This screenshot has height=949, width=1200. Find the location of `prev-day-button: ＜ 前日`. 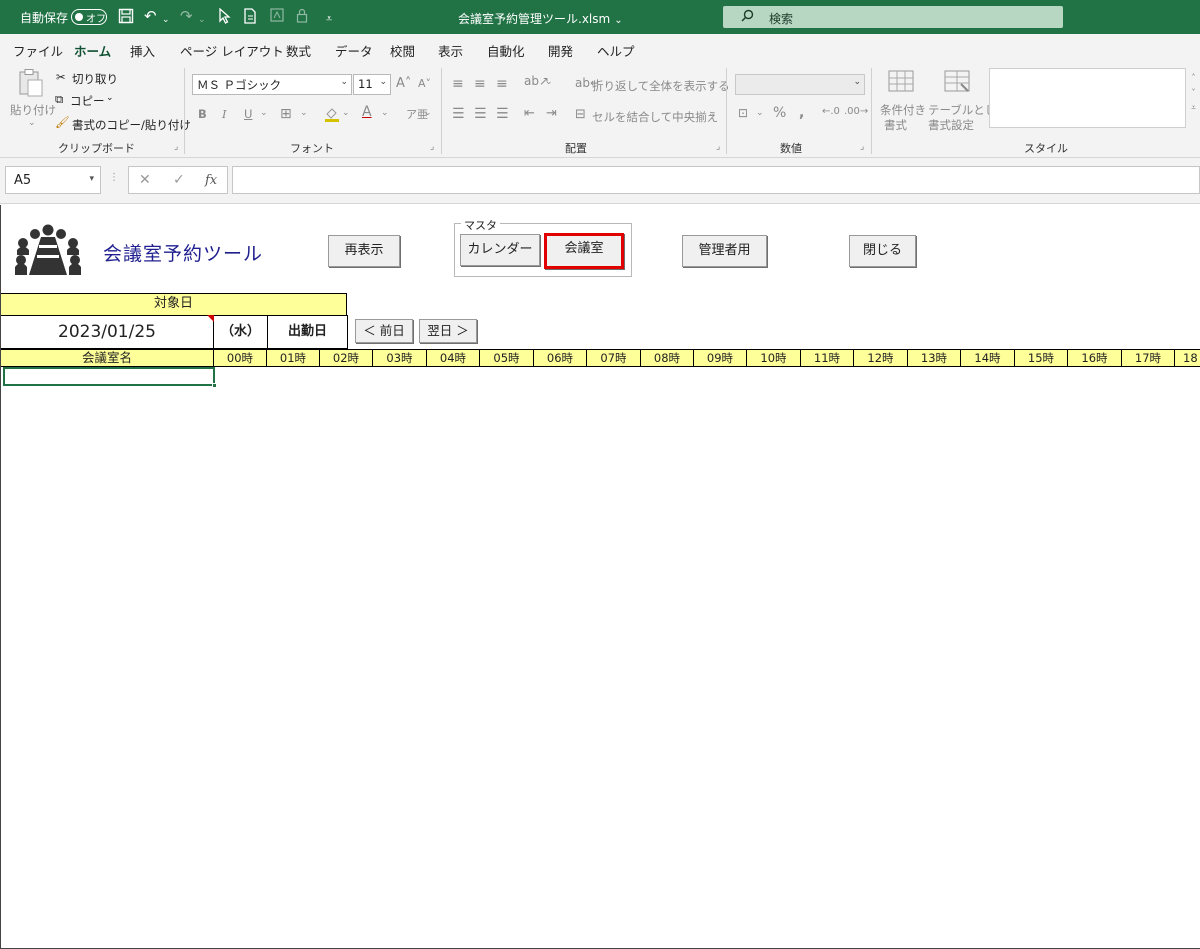

prev-day-button: ＜ 前日 is located at coordinates (384, 331).